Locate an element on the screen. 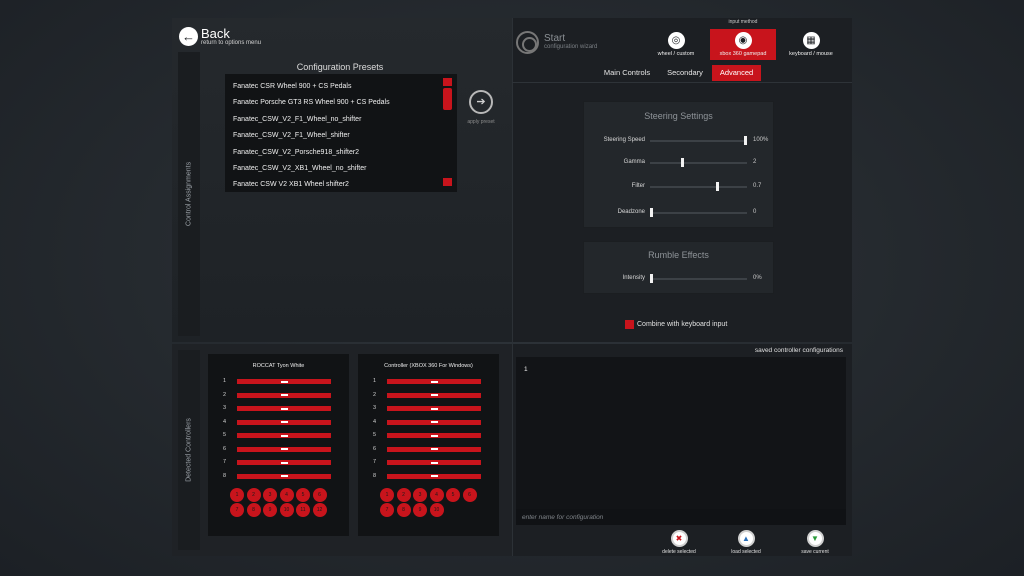 The width and height of the screenshot is (1024, 576). delete-selected-label: delete selected is located at coordinates (679, 552).